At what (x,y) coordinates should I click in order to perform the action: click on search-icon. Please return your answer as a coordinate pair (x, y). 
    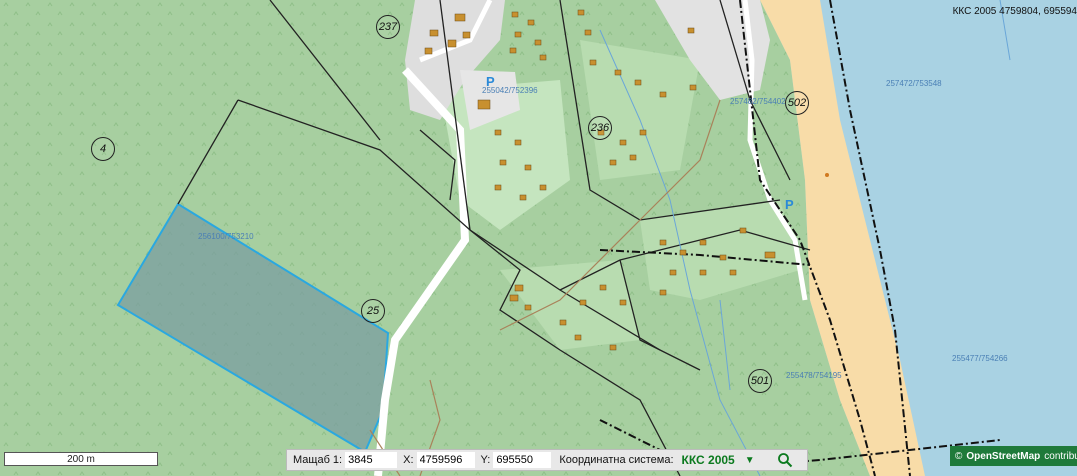
    Looking at the image, I should click on (784, 460).